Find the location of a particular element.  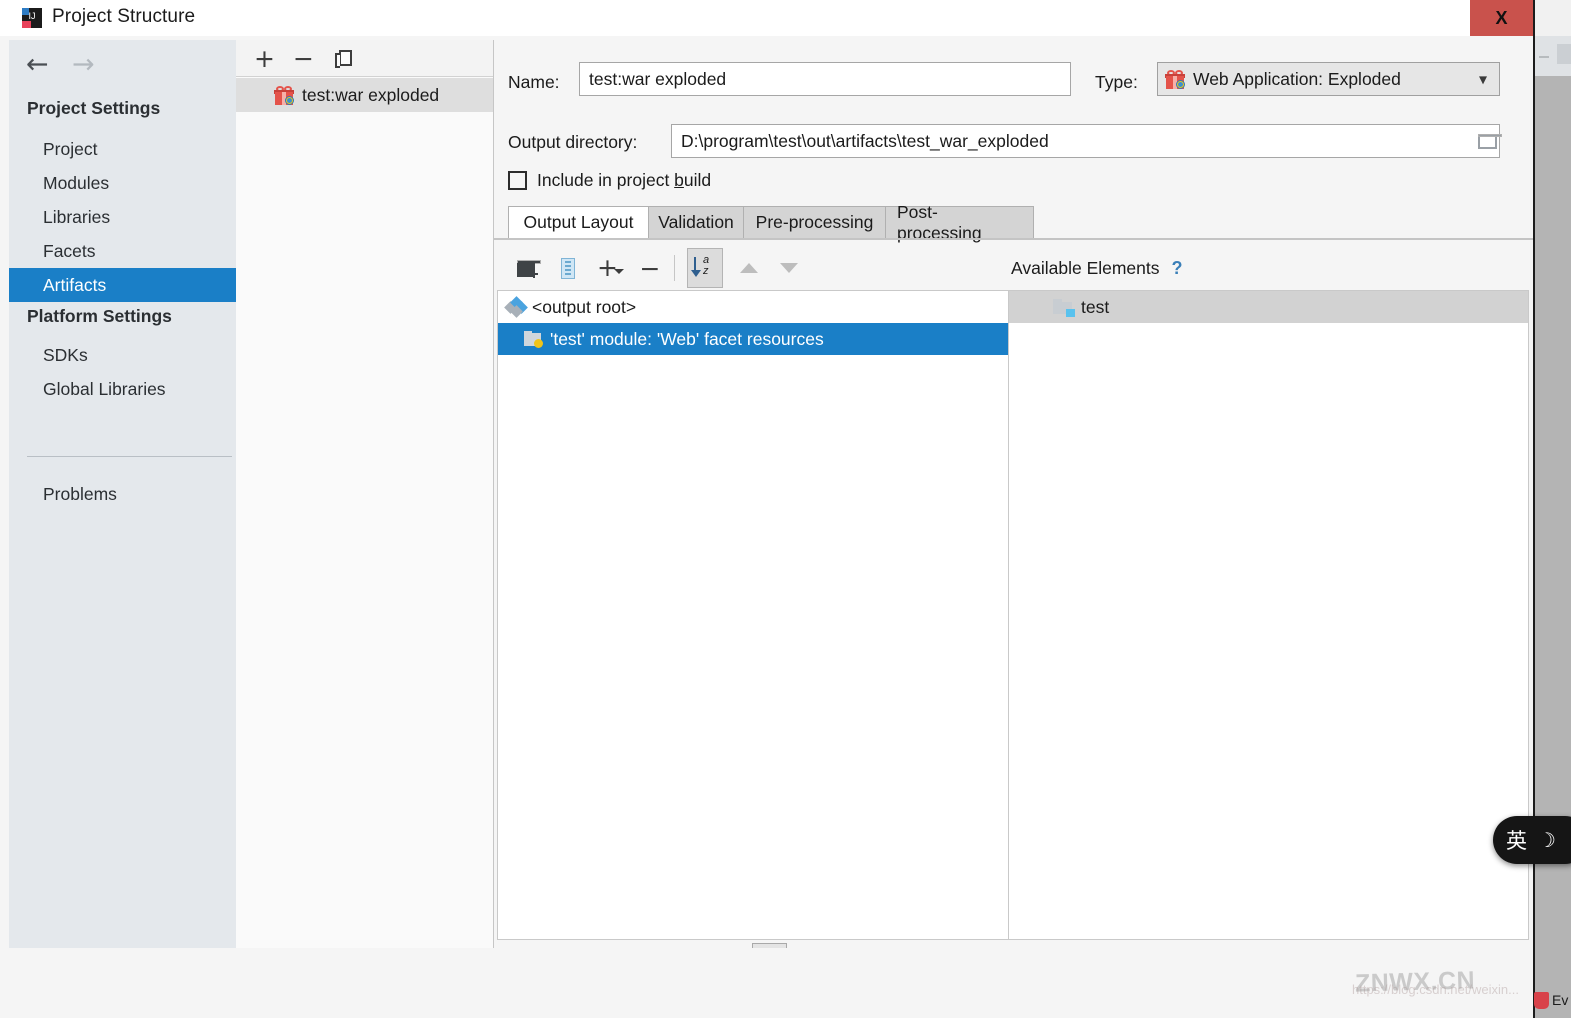

move-up-button is located at coordinates (749, 268).